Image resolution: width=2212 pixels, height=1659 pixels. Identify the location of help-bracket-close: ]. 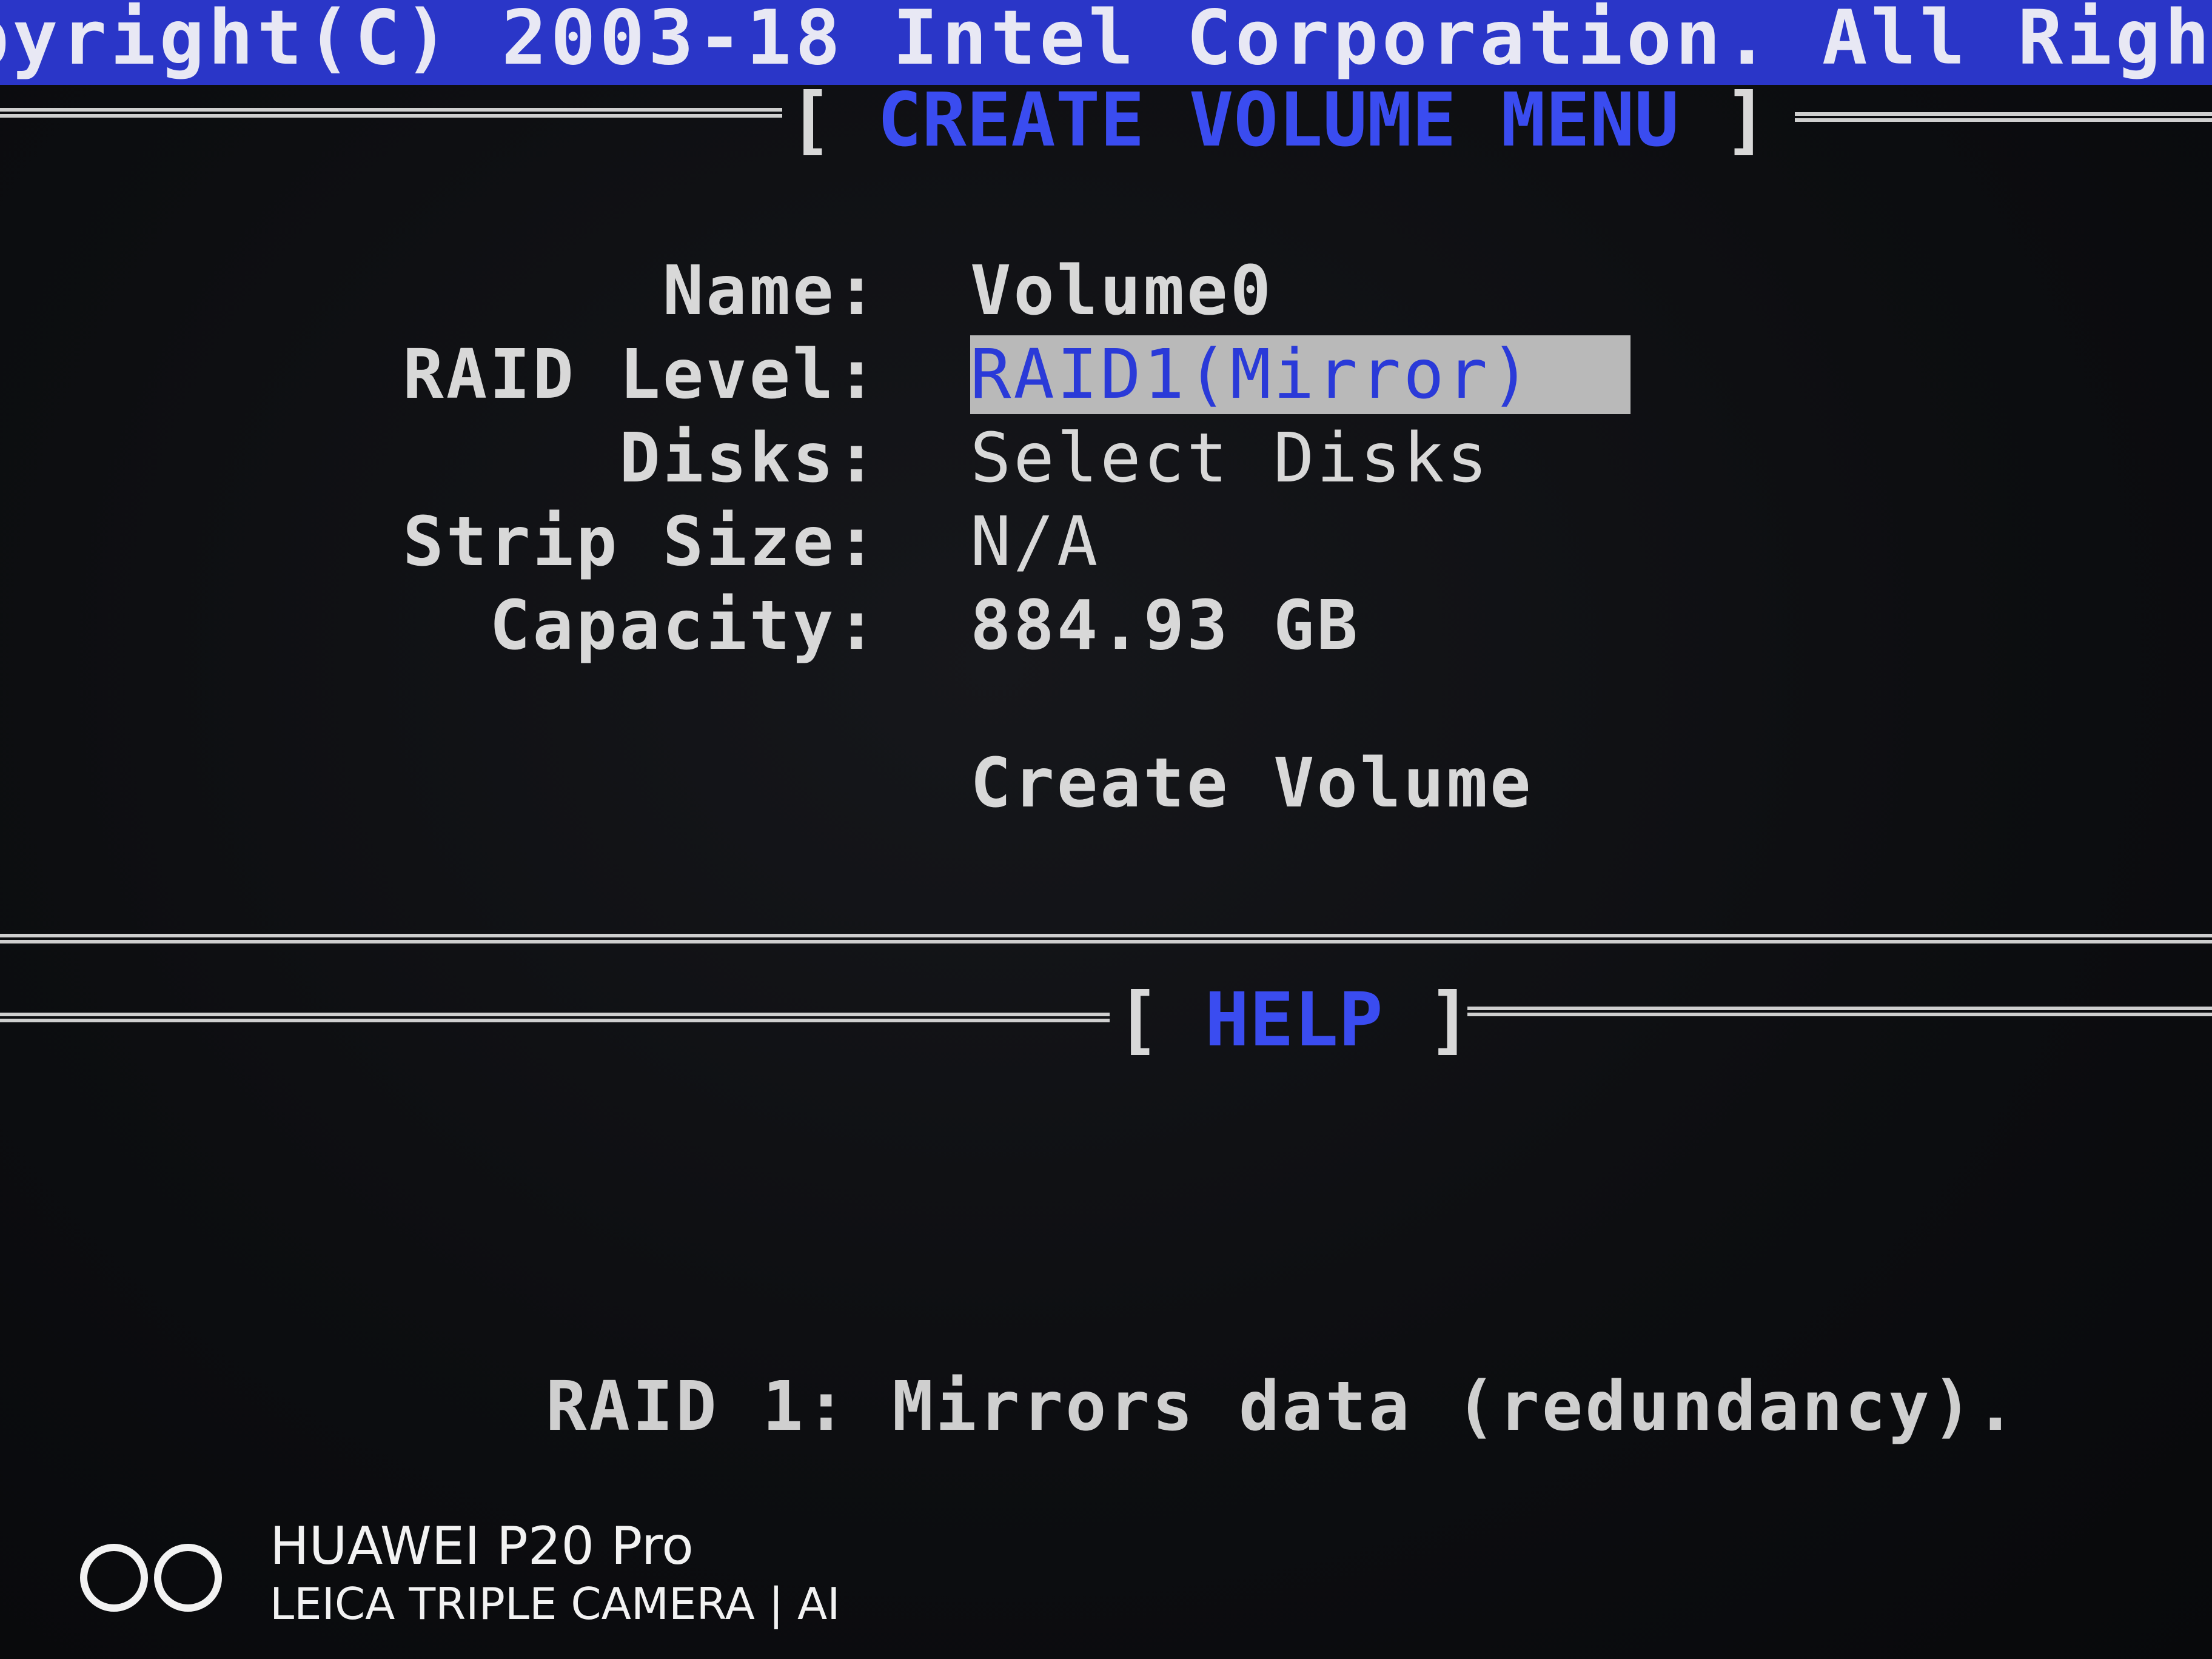
(1449, 1020).